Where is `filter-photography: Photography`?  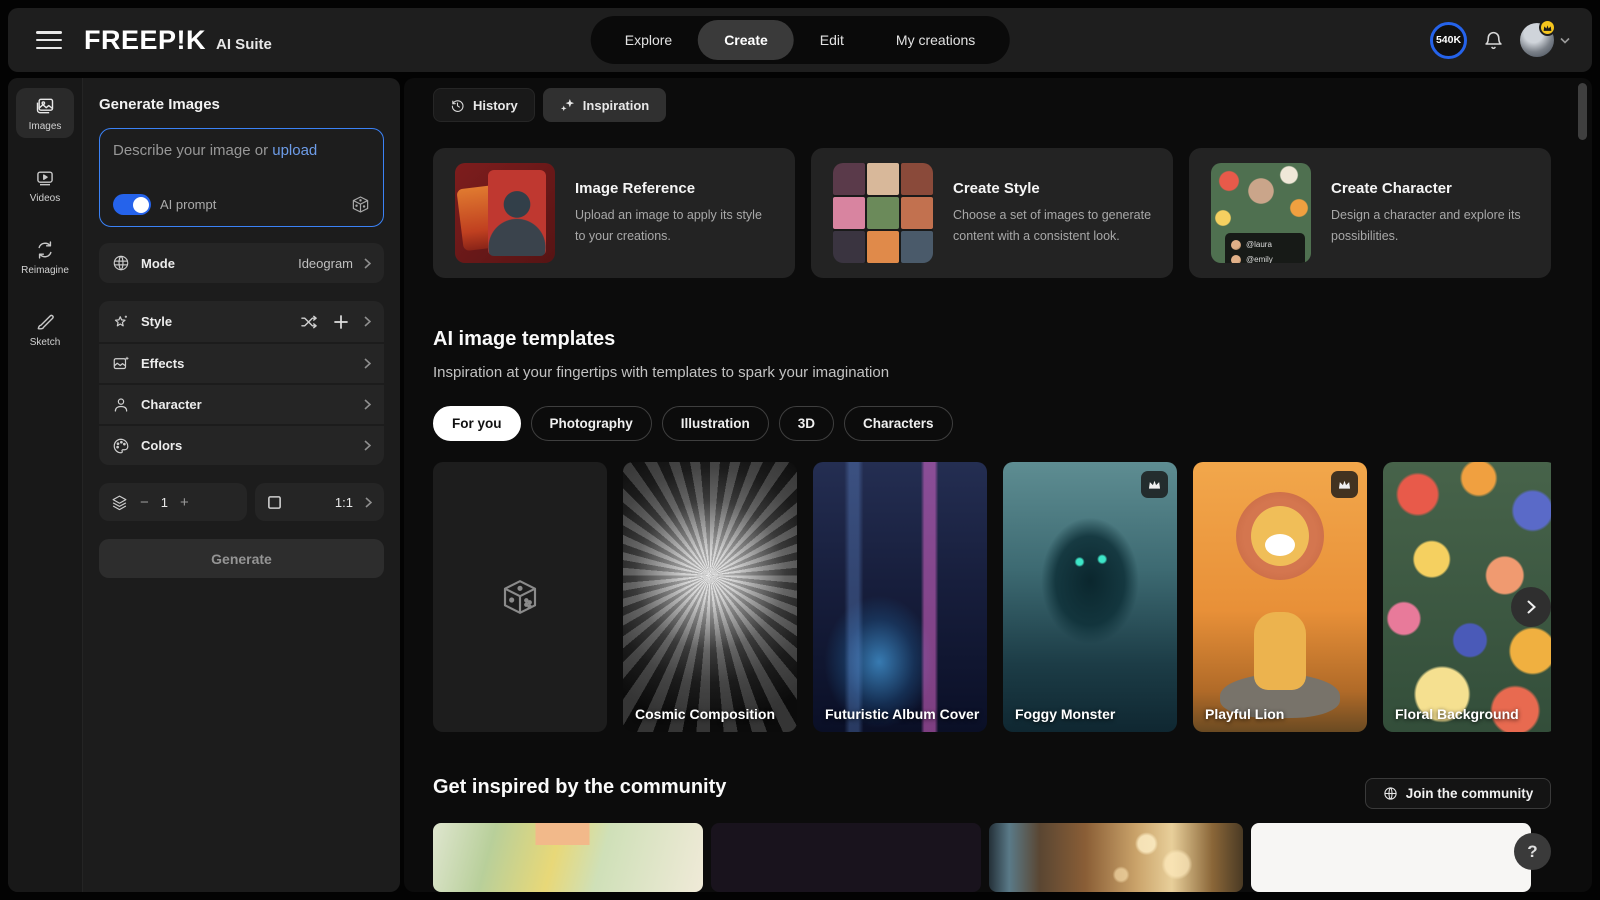
filter-photography: Photography is located at coordinates (591, 423).